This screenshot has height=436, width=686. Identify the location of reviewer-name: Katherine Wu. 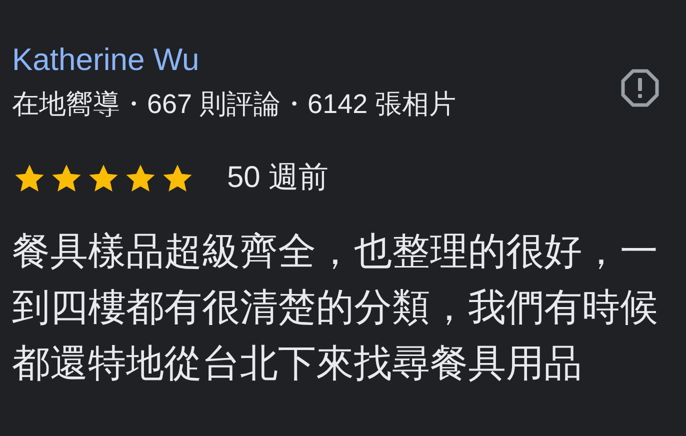
(234, 60).